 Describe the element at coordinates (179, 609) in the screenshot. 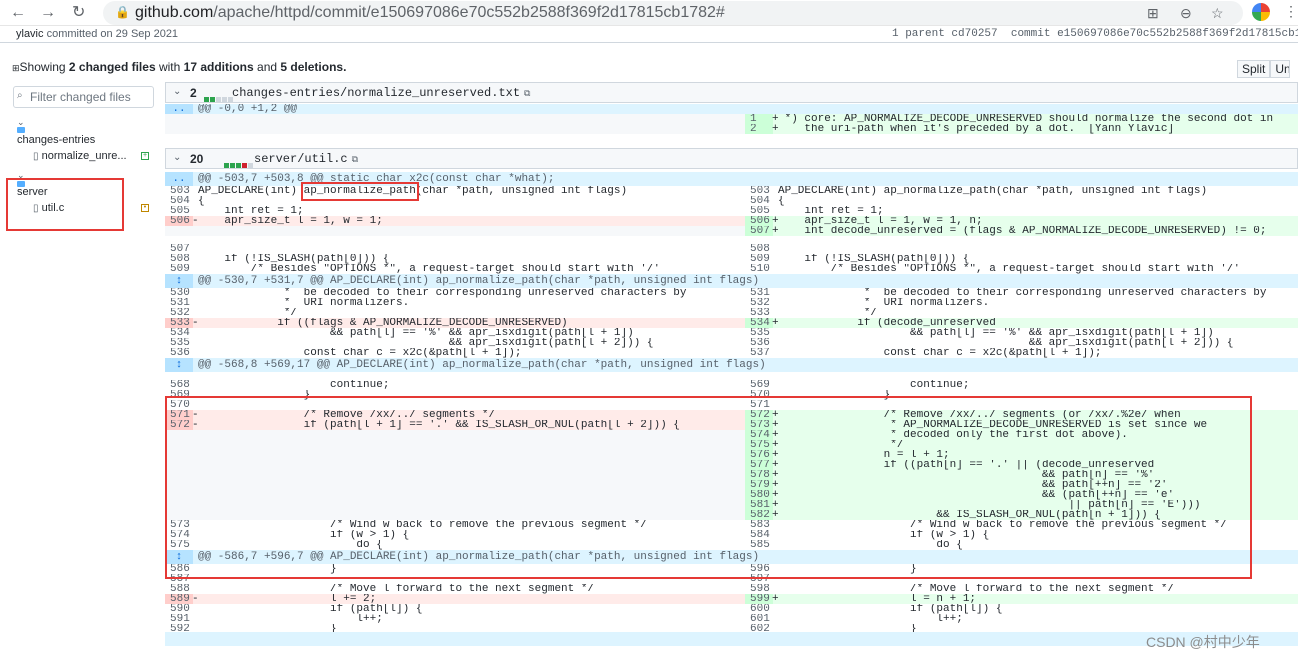

I see `line-number: 590` at that location.